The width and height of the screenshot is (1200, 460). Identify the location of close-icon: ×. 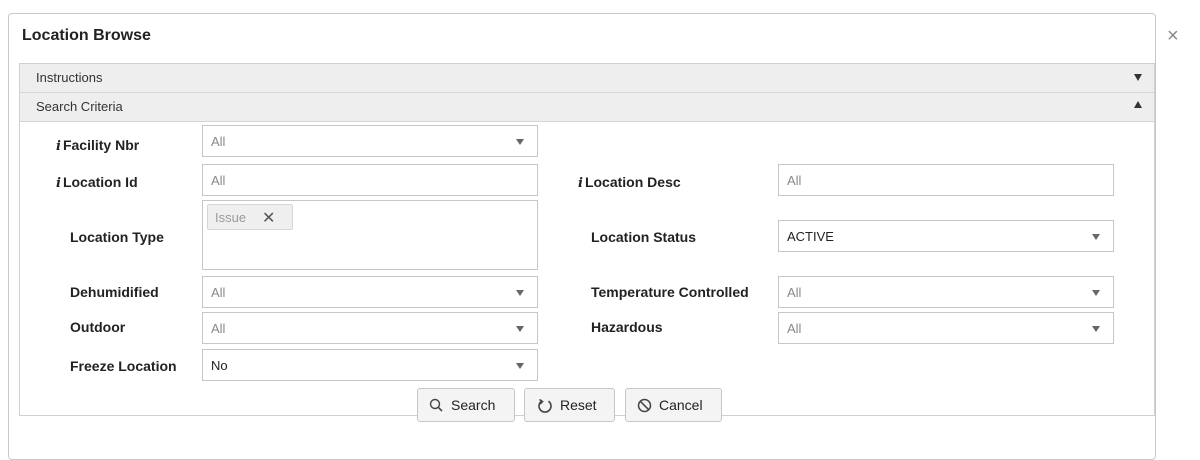
(1173, 36).